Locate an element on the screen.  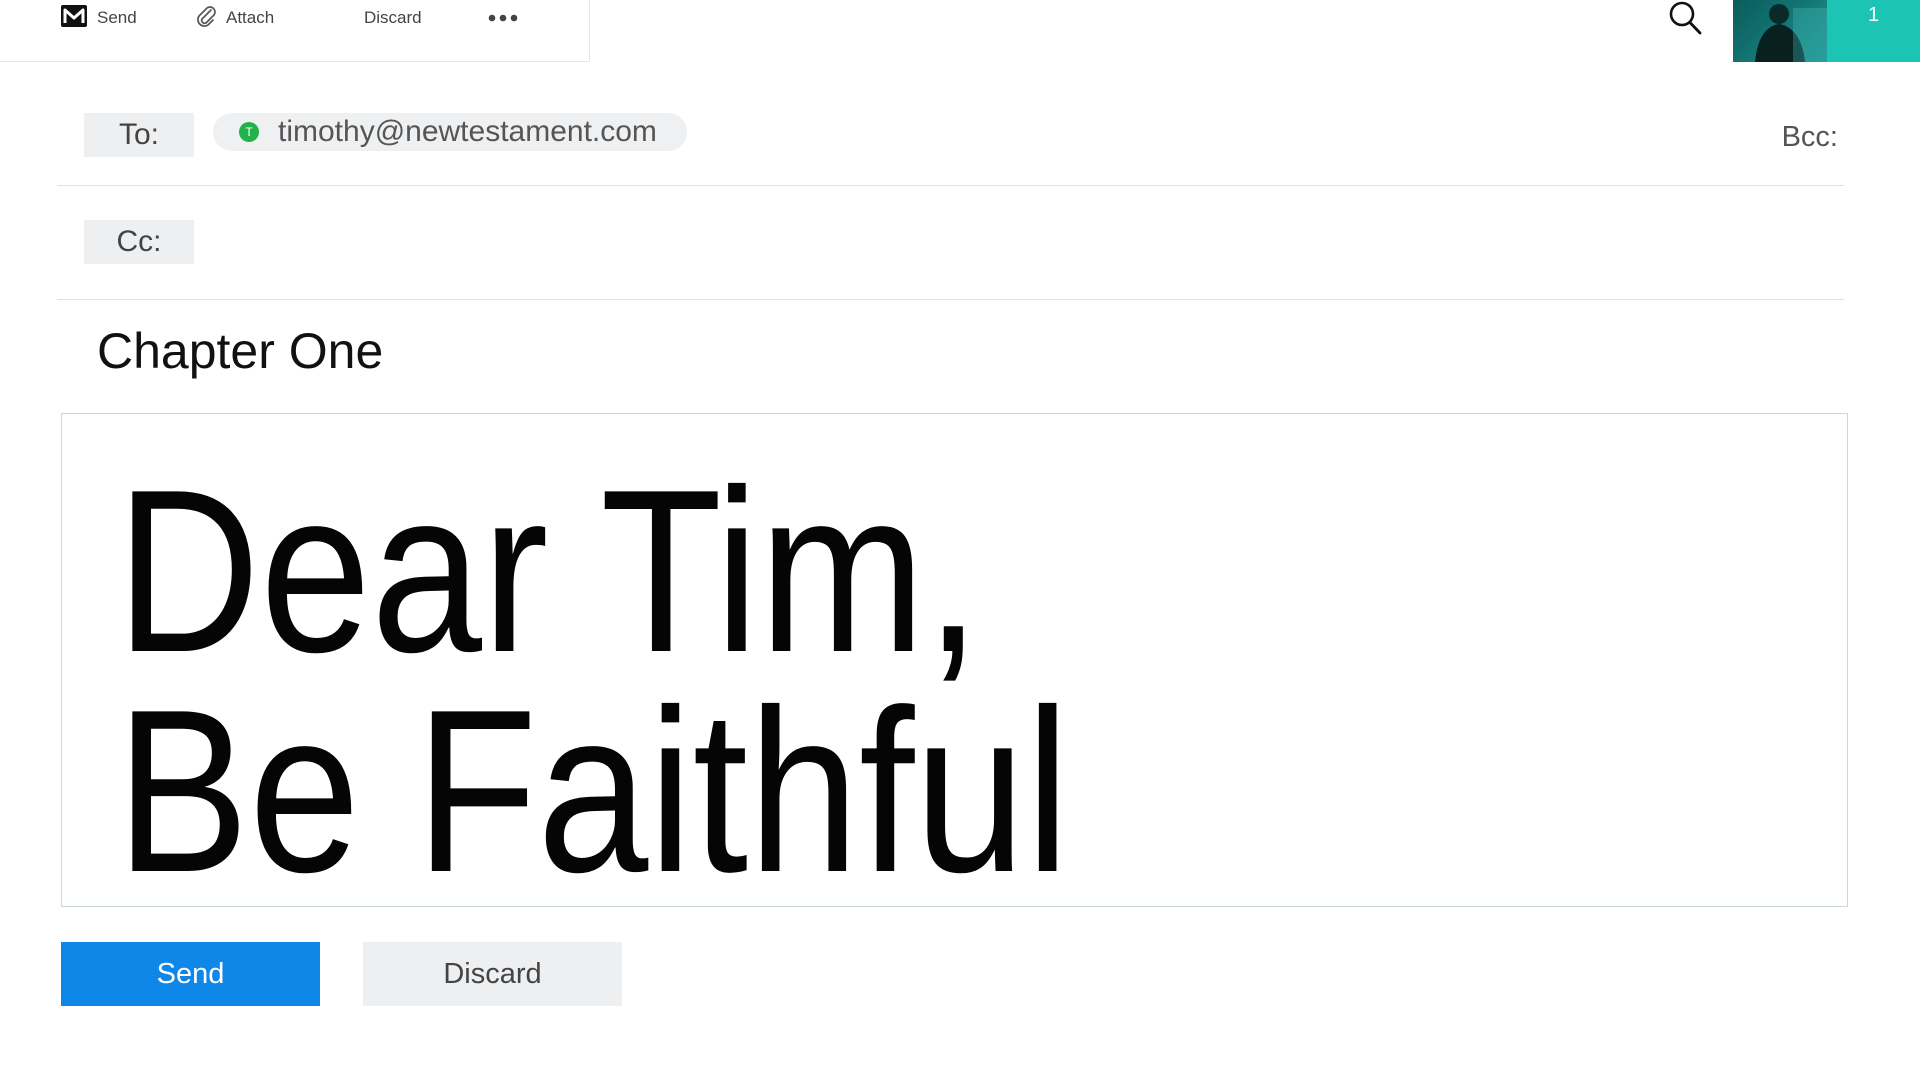
toolbar-discard-label: Discard is located at coordinates (393, 17).